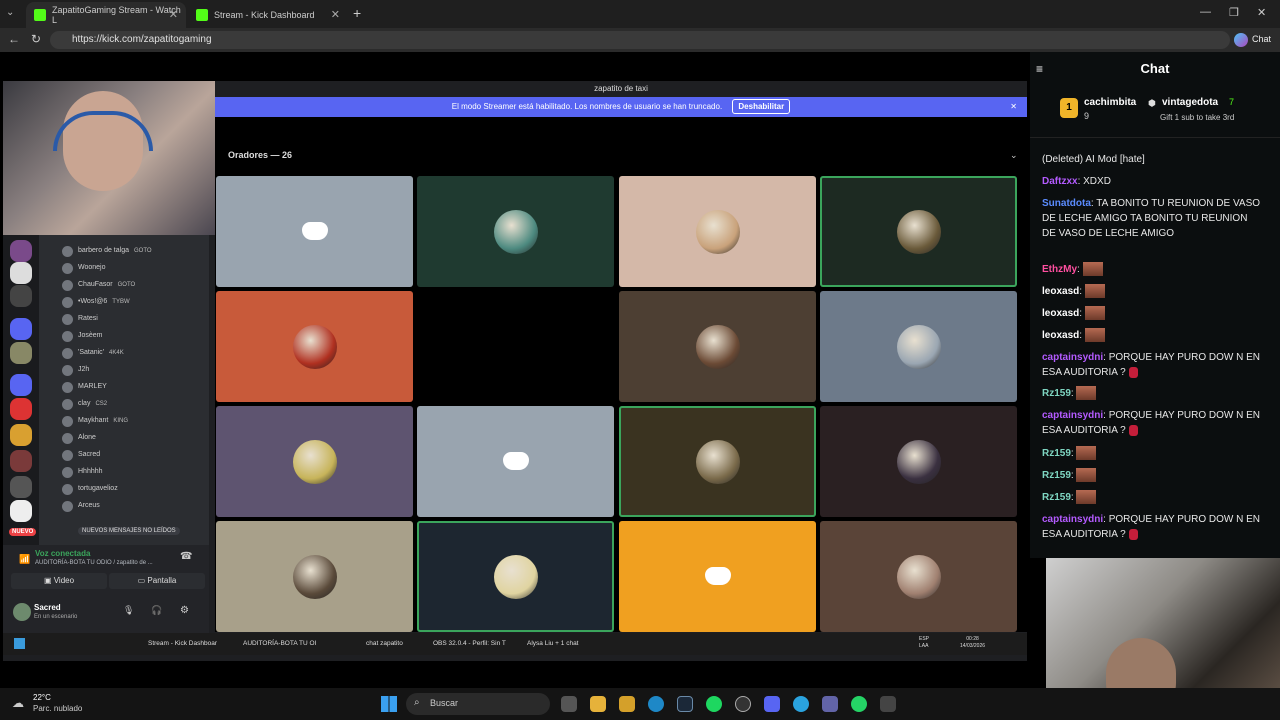 The image size is (1280, 720). Describe the element at coordinates (1059, 269) in the screenshot. I see `chat-username: EthzMy` at that location.